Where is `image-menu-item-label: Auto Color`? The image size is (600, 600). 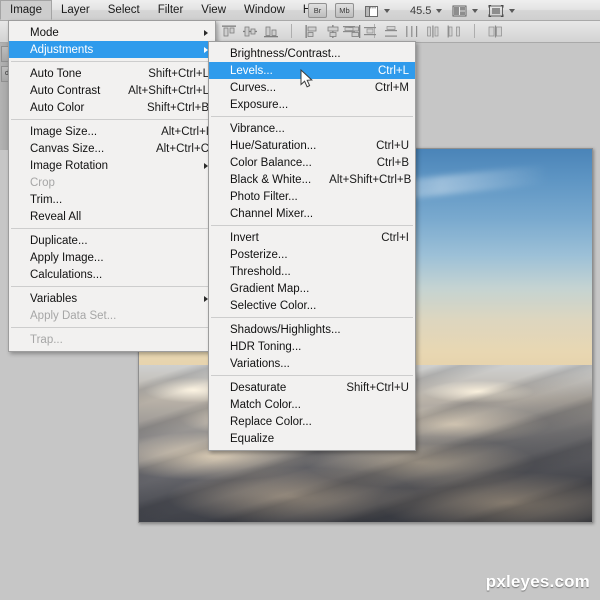
image-menu-item-label: Auto Color is located at coordinates (57, 107).